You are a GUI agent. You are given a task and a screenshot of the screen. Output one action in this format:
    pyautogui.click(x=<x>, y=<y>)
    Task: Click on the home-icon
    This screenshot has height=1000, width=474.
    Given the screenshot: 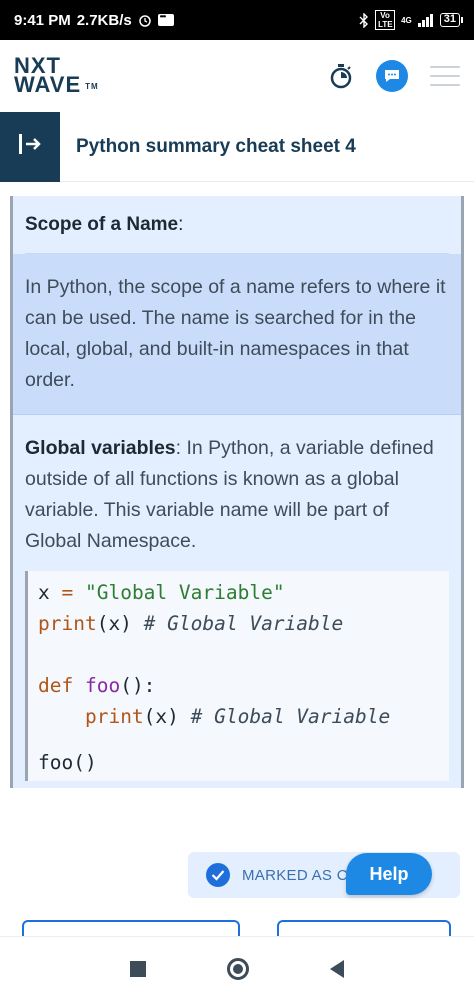 What is the action you would take?
    pyautogui.click(x=237, y=968)
    